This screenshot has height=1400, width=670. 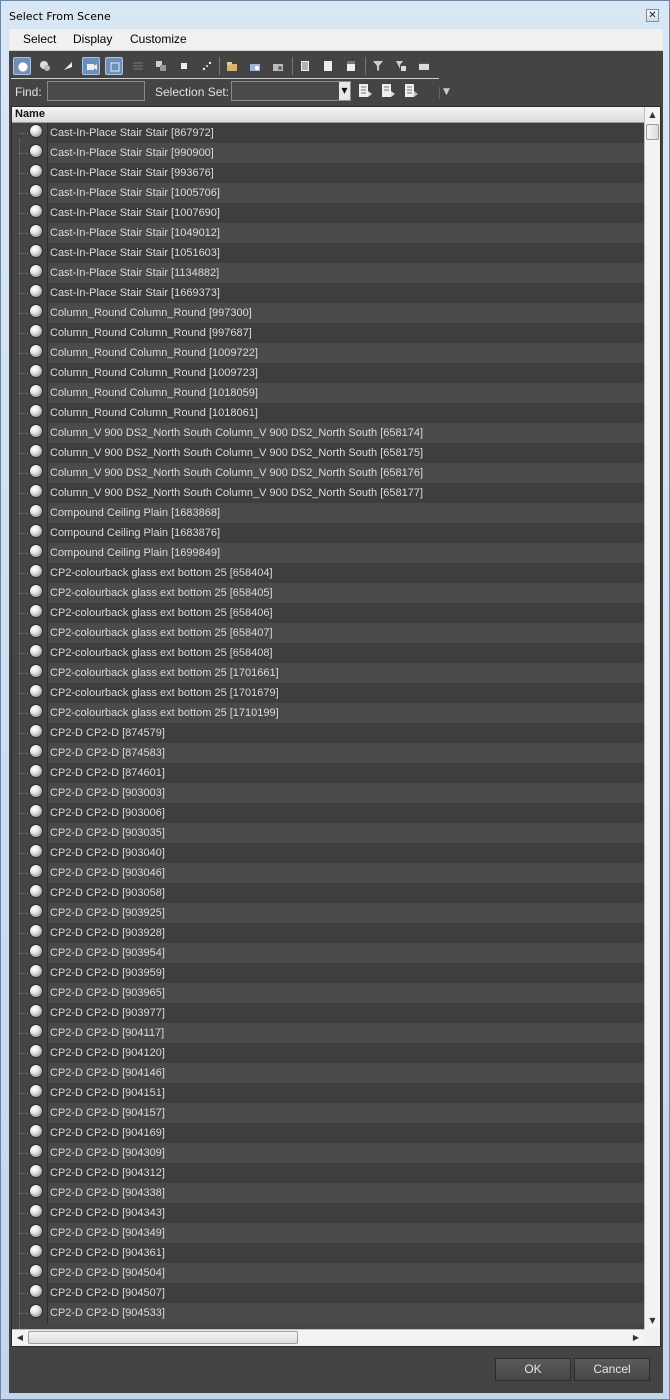 I want to click on list-item: Column_Round Column_Round [997300], so click(x=328, y=313).